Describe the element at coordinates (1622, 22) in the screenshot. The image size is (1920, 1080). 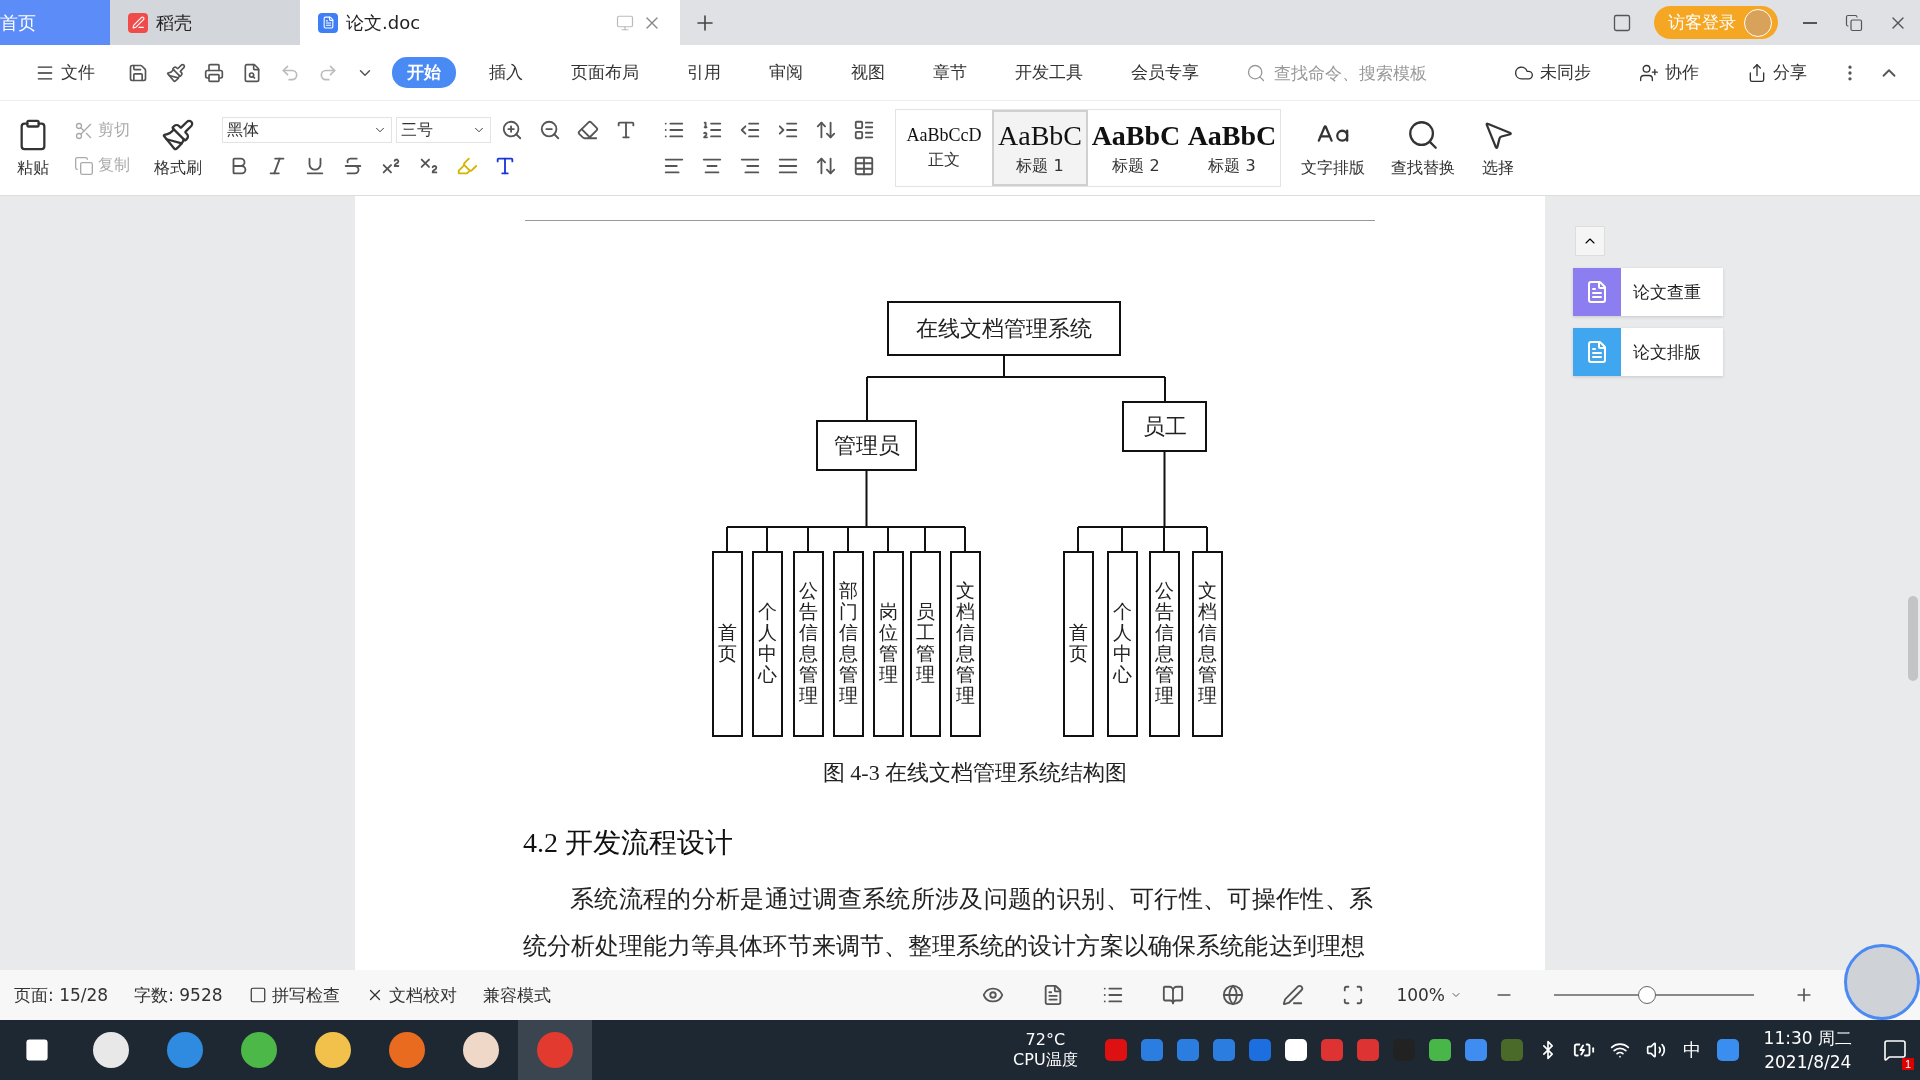
I see `square-icon` at that location.